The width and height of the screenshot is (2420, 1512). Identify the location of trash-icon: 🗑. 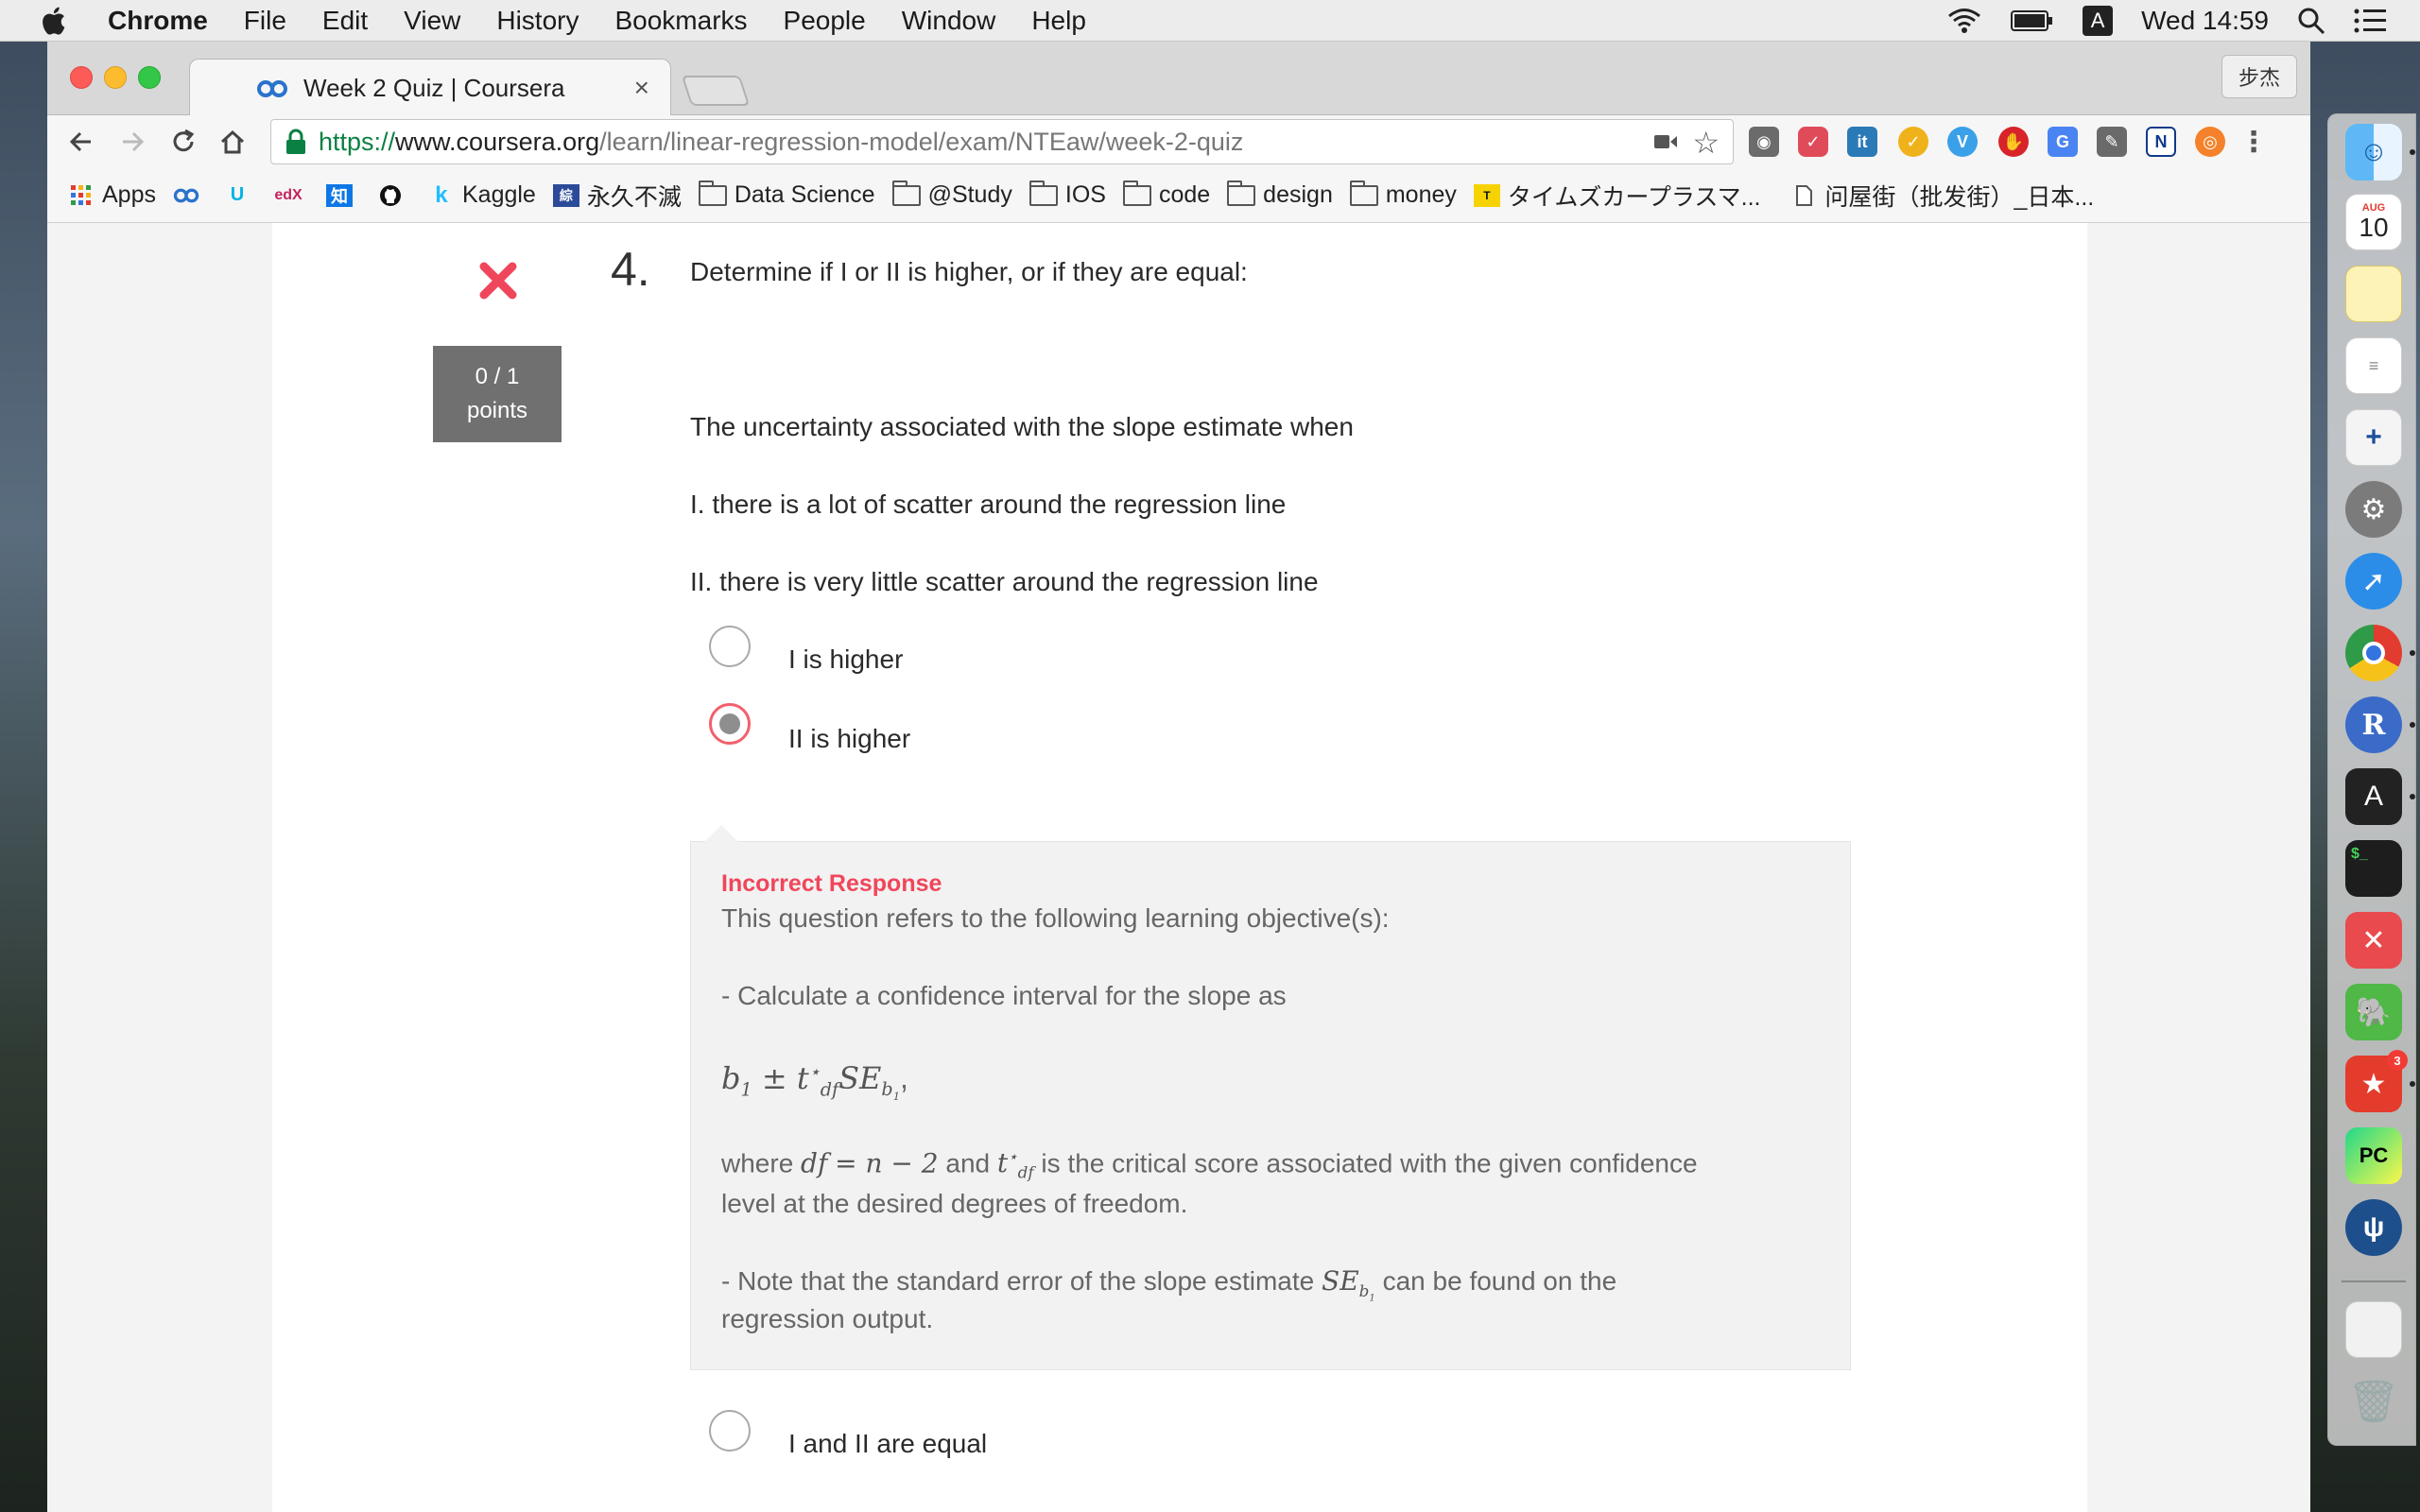
(2373, 1401).